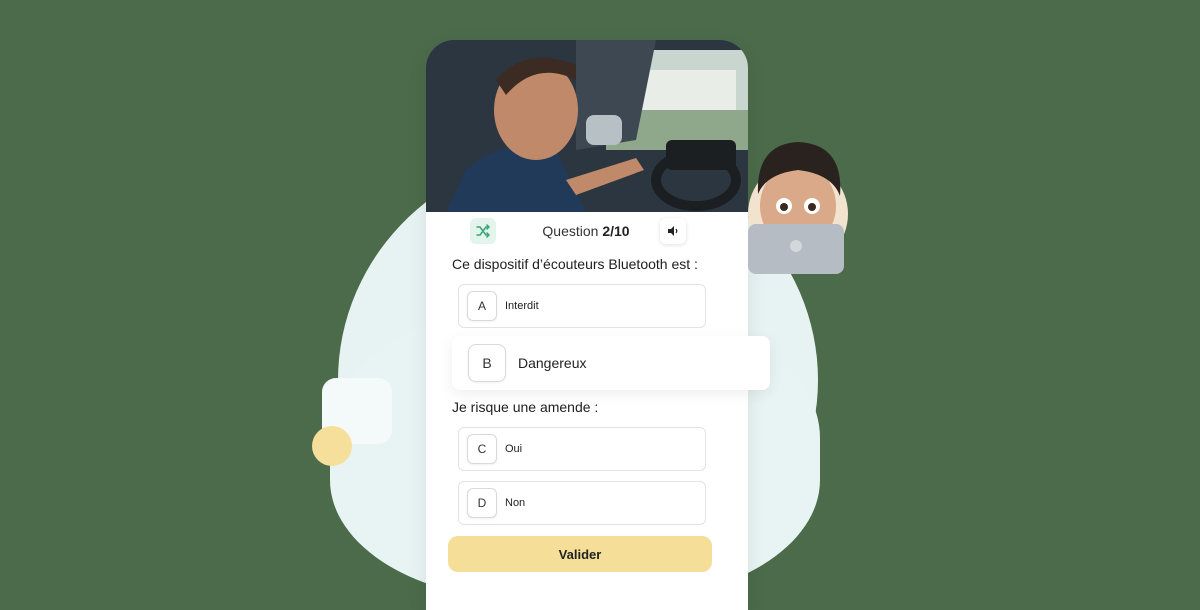 Image resolution: width=1200 pixels, height=610 pixels. Describe the element at coordinates (332, 446) in the screenshot. I see `decorative-circle` at that location.